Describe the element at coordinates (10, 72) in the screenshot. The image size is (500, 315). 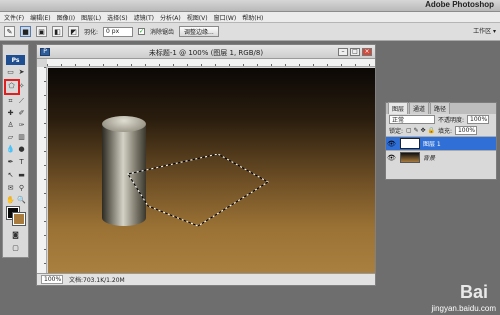
I see `marquee-tool-icon: ▭` at that location.